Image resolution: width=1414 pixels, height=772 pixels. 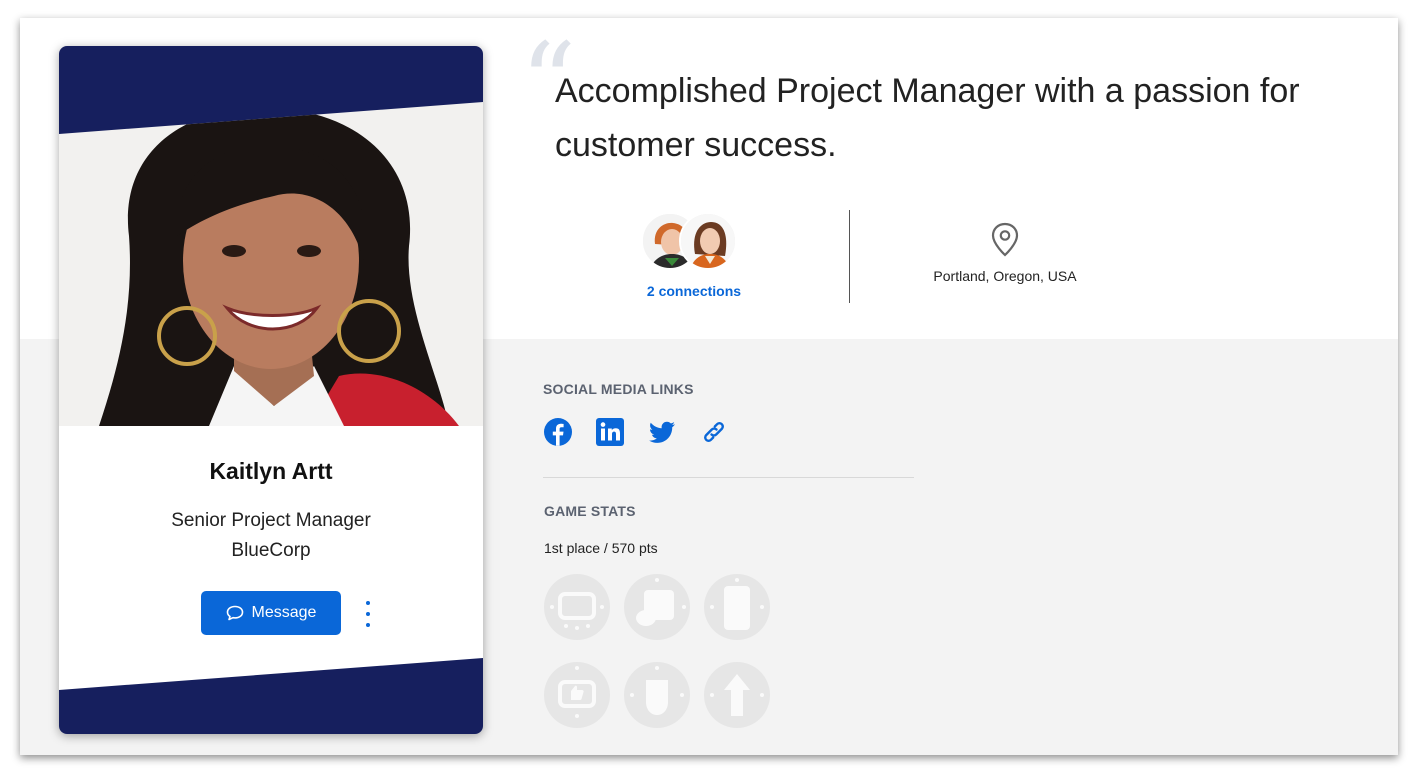 I want to click on connection-avatars, so click(x=691, y=242).